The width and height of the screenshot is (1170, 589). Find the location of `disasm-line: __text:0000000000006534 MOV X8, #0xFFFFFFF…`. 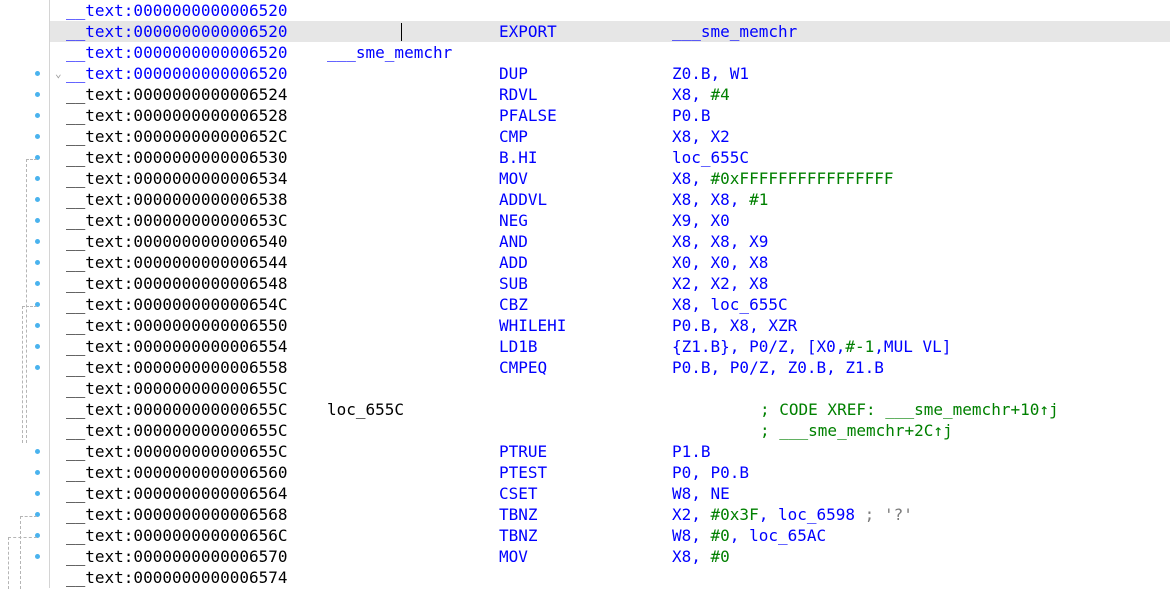

disasm-line: __text:0000000000006534 MOV X8, #0xFFFFFFF… is located at coordinates (610, 178).